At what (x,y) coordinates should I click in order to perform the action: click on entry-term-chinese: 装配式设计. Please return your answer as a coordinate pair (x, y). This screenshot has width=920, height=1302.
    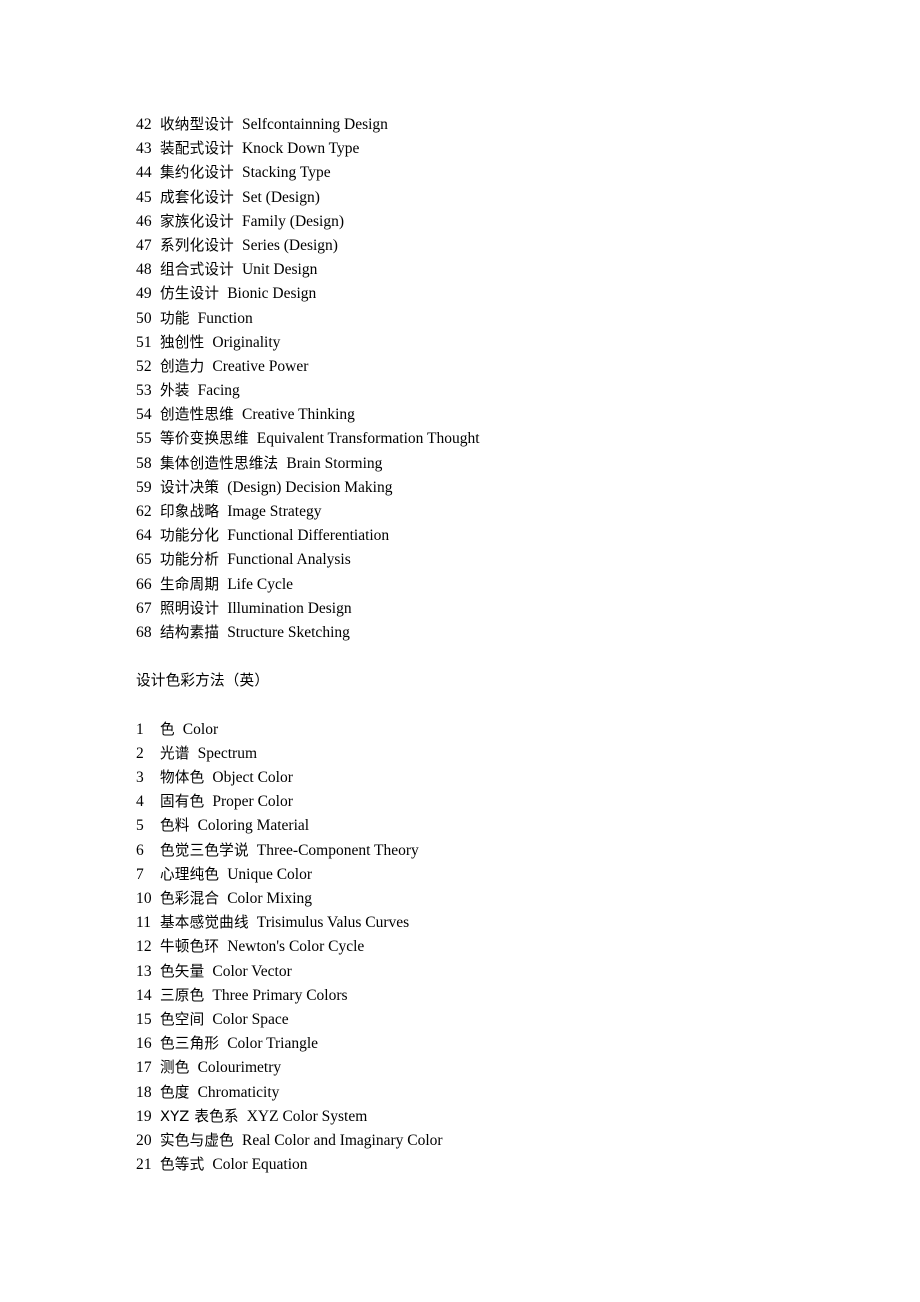
    Looking at the image, I should click on (197, 149).